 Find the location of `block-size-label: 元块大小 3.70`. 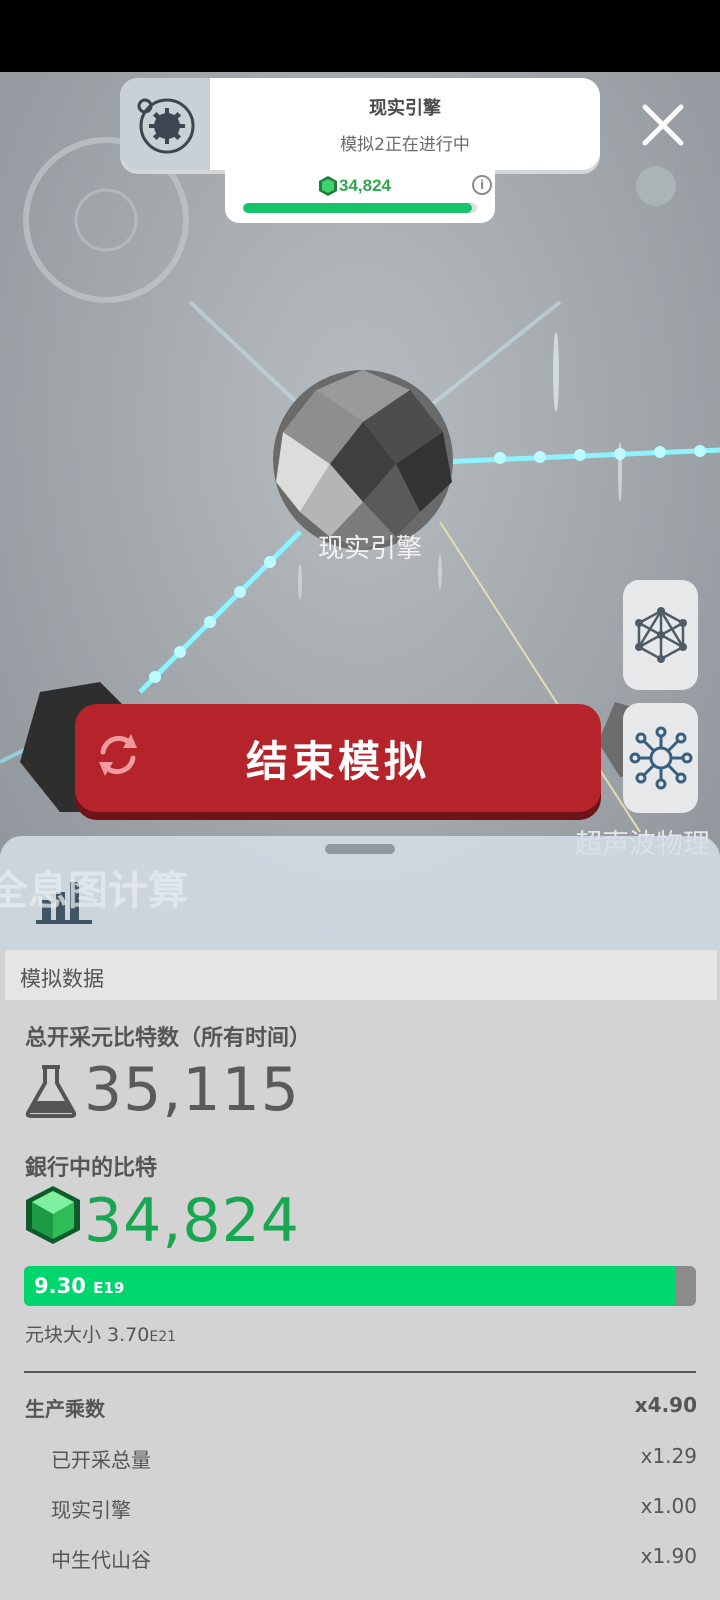

block-size-label: 元块大小 3.70 is located at coordinates (87, 1335).